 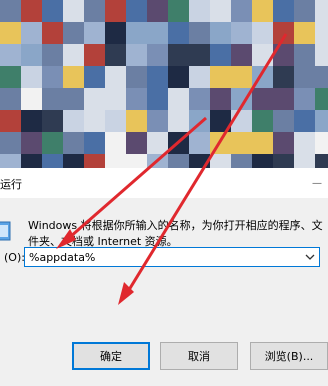 I want to click on open-label: (O):, so click(x=14, y=257).